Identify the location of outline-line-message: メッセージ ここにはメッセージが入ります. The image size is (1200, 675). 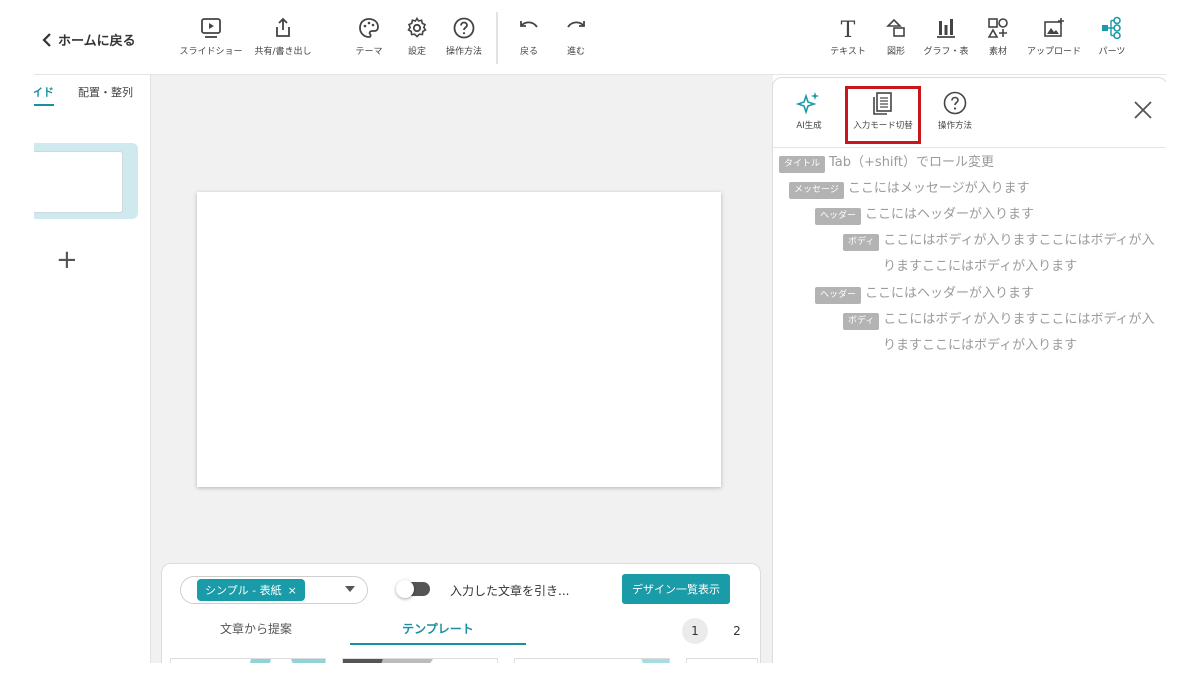
(909, 191).